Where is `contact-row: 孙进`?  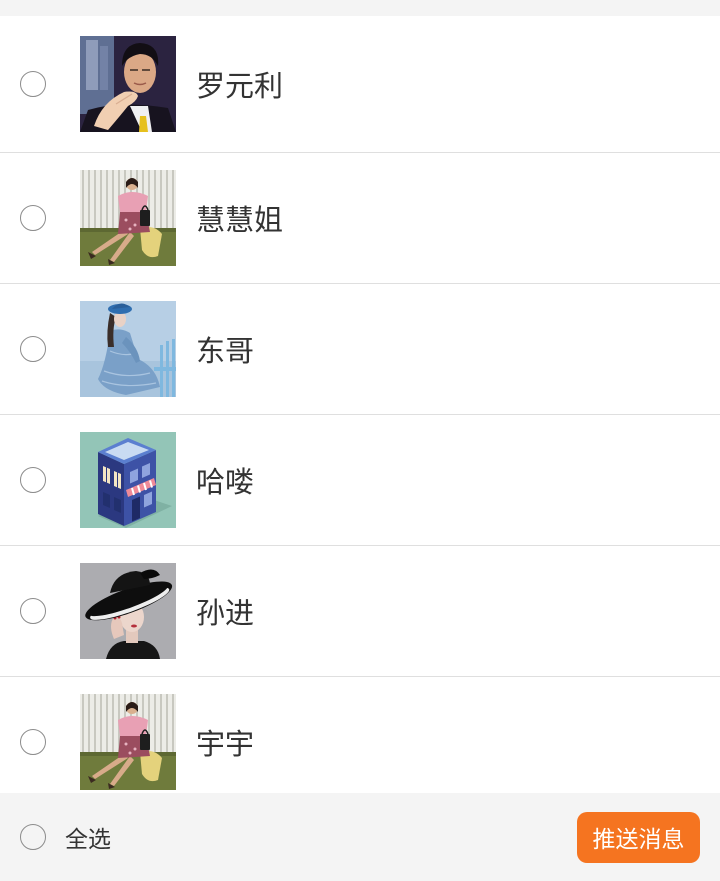 contact-row: 孙进 is located at coordinates (360, 611).